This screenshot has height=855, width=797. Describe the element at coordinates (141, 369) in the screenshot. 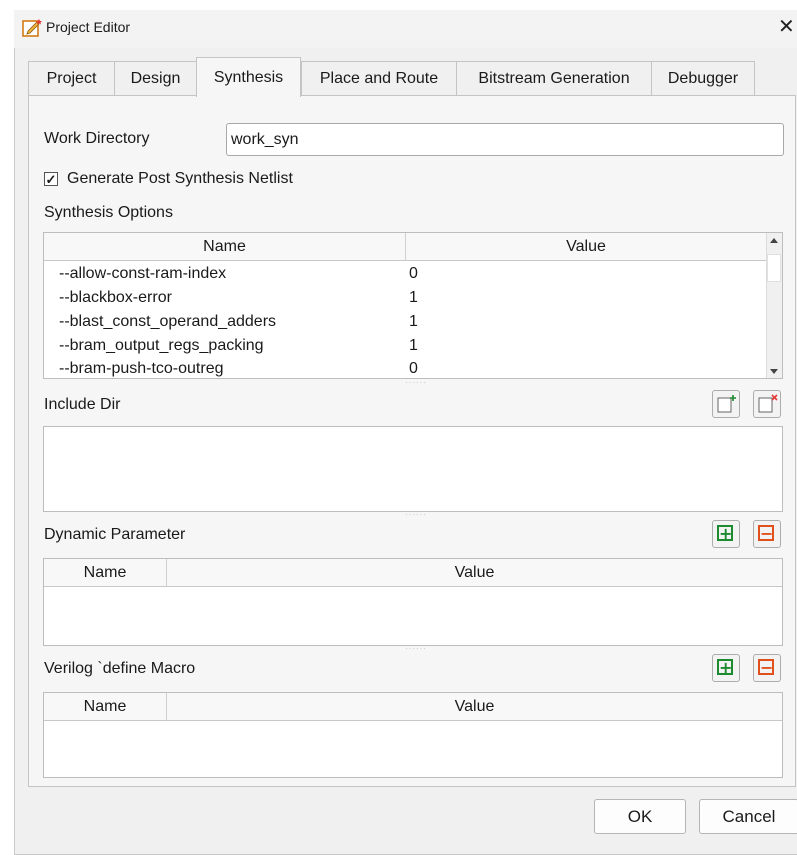

I see `option-name: --bram-push-tco-outreg` at that location.